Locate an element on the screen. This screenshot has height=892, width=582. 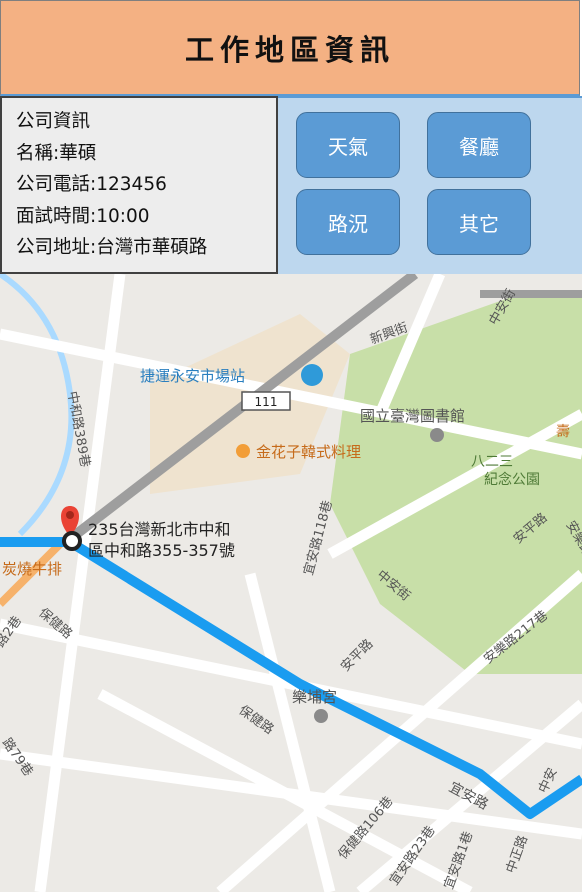
street-label-yian-118: 宜安路118巷 is located at coordinates (317, 538).